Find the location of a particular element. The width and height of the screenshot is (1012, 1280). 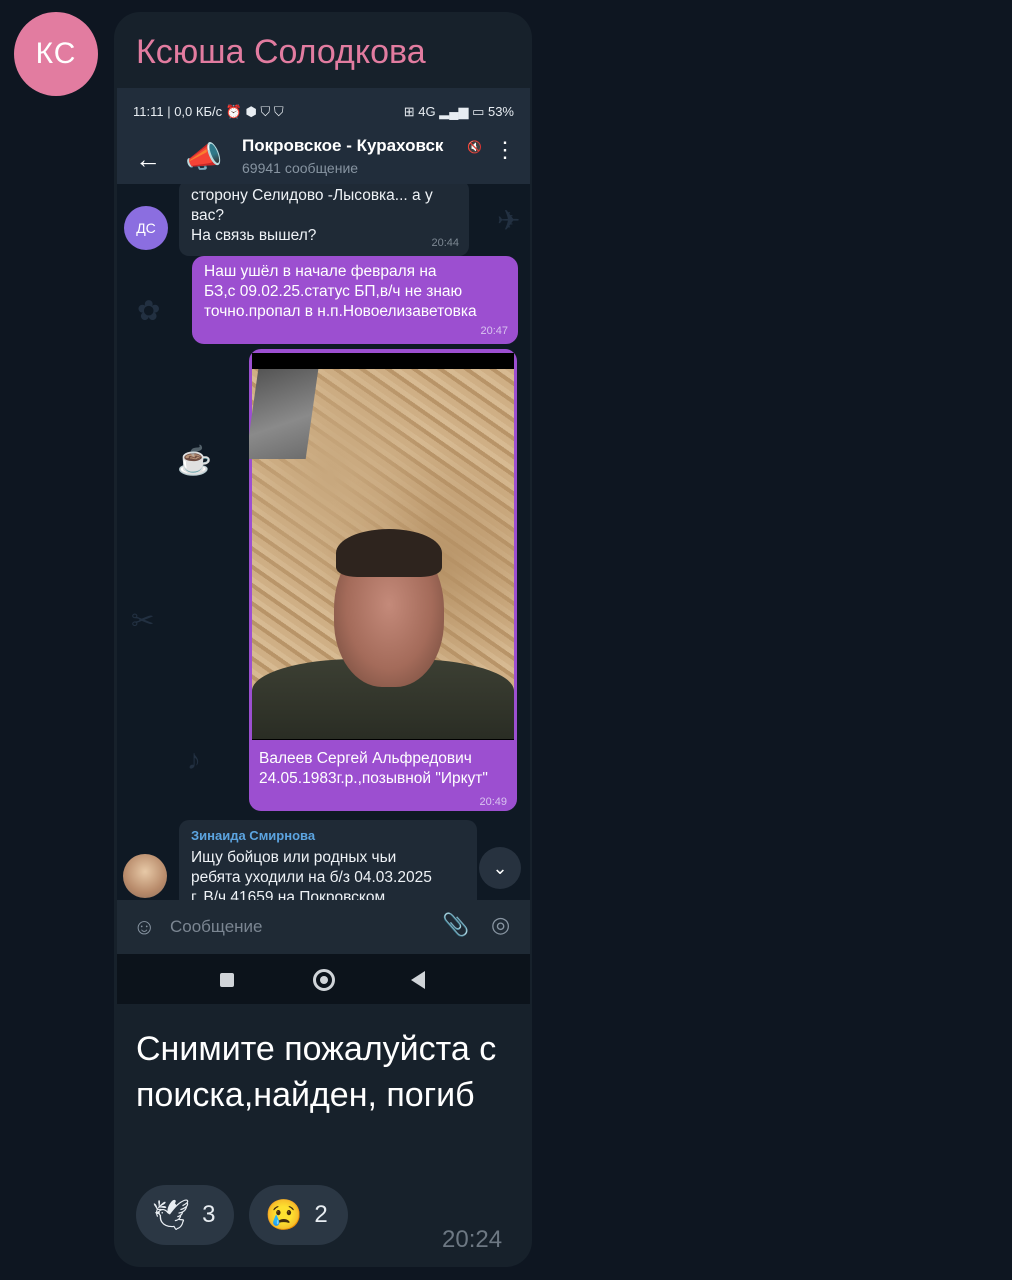

recents-icon is located at coordinates (227, 980).